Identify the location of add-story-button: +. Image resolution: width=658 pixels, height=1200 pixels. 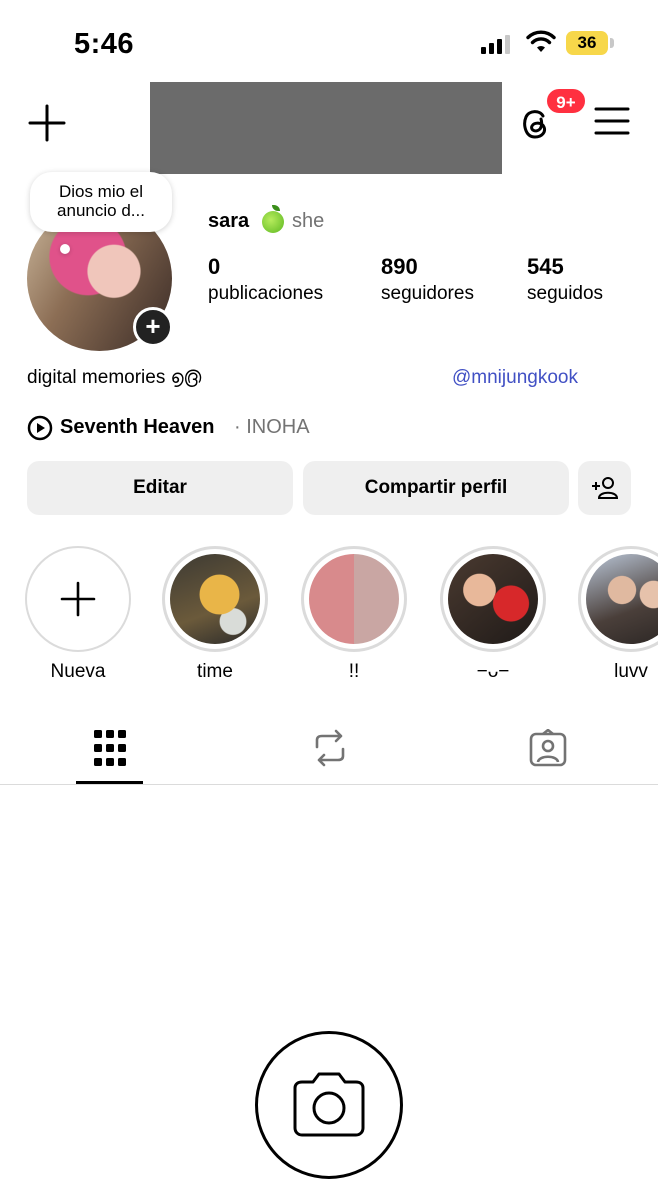
(153, 327).